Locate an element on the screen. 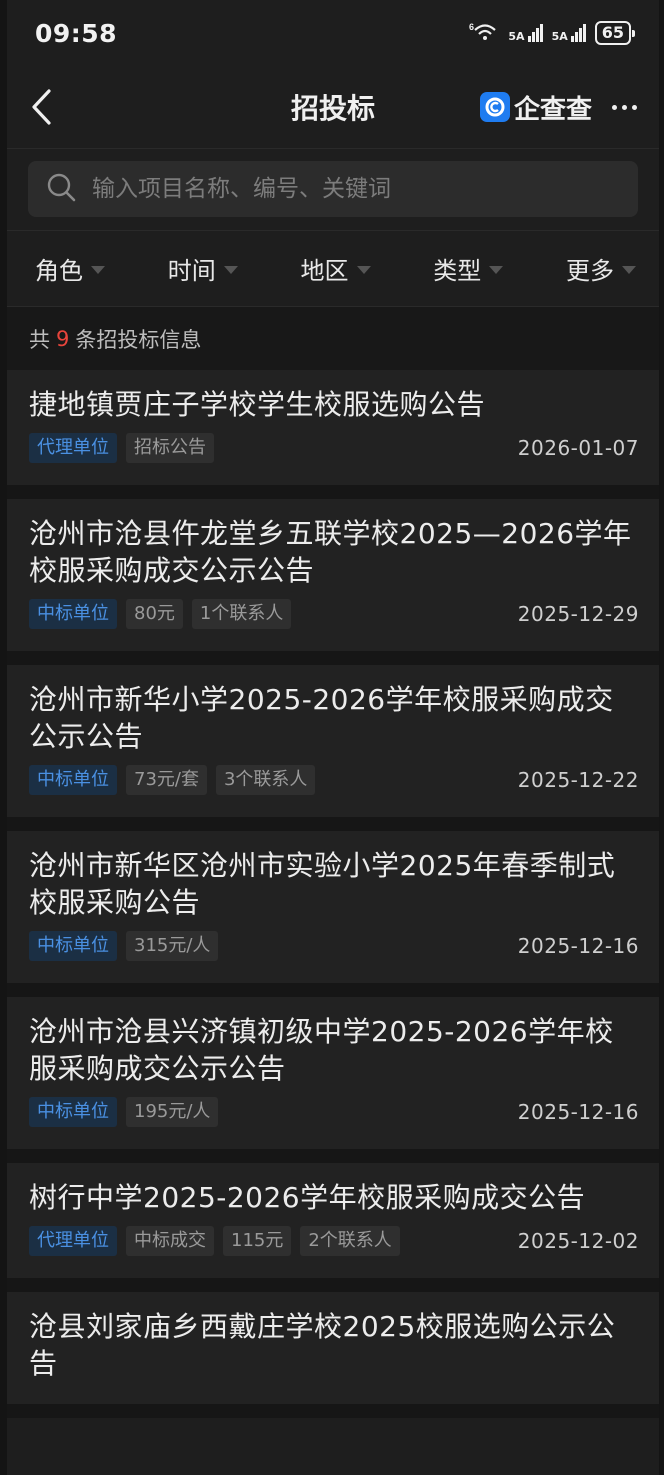 The height and width of the screenshot is (1475, 664). battery-icon: 65 is located at coordinates (615, 33).